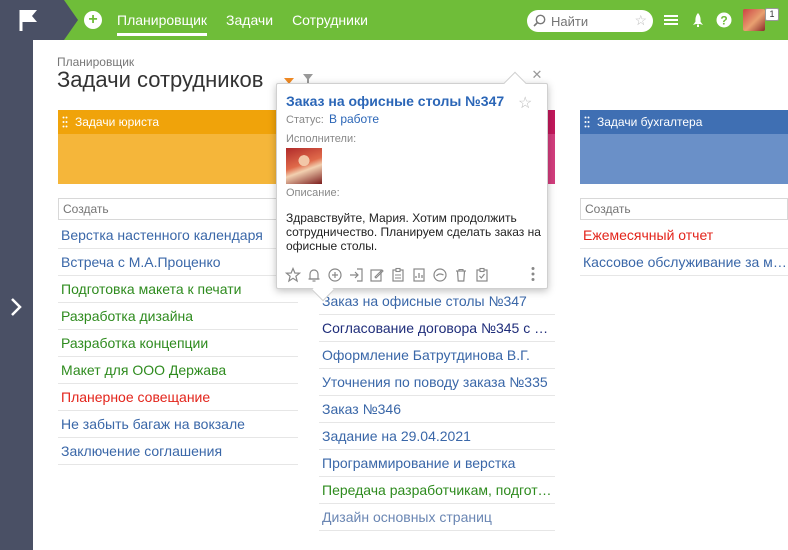 This screenshot has width=788, height=550. What do you see at coordinates (684, 235) in the screenshot?
I see `task-item: Ежемесячный отчет` at bounding box center [684, 235].